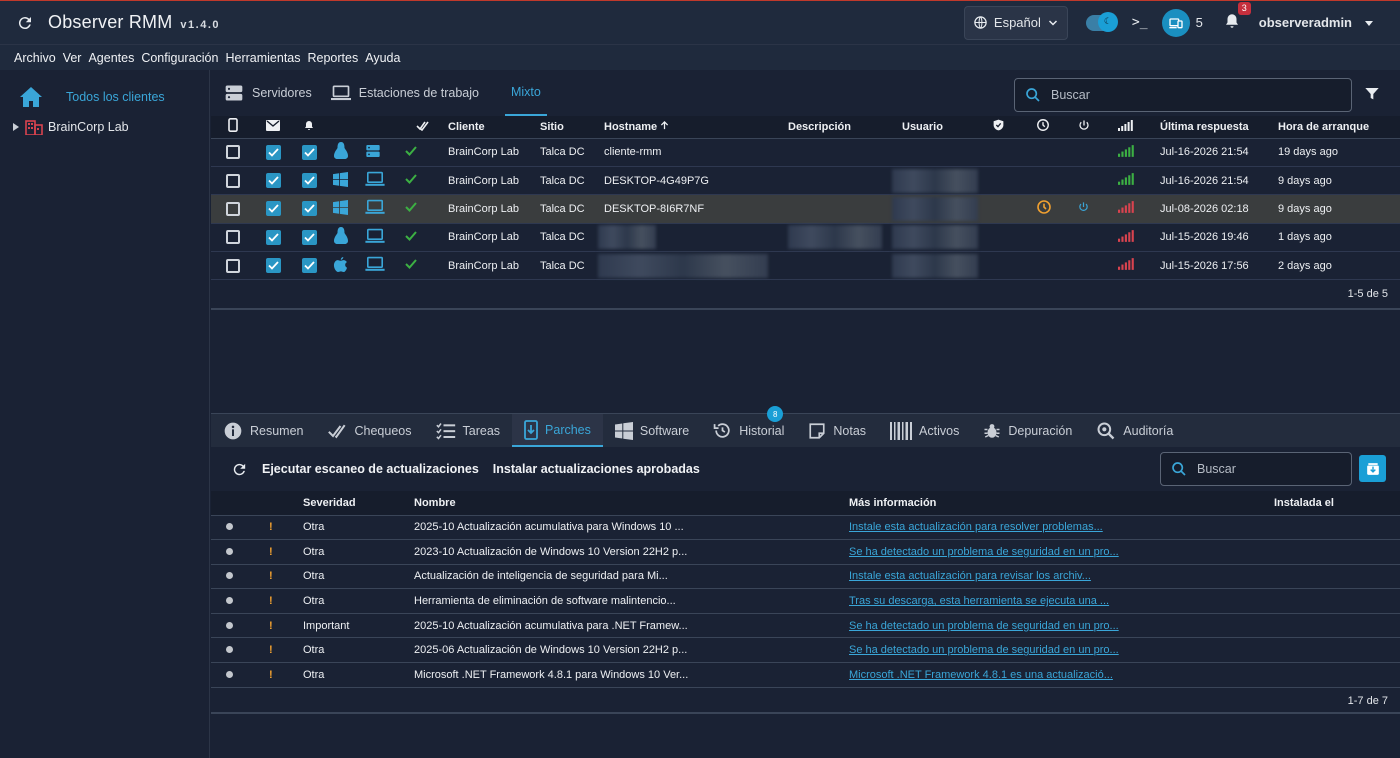 The width and height of the screenshot is (1400, 758). I want to click on tab-depuracion: Depuración, so click(1027, 430).